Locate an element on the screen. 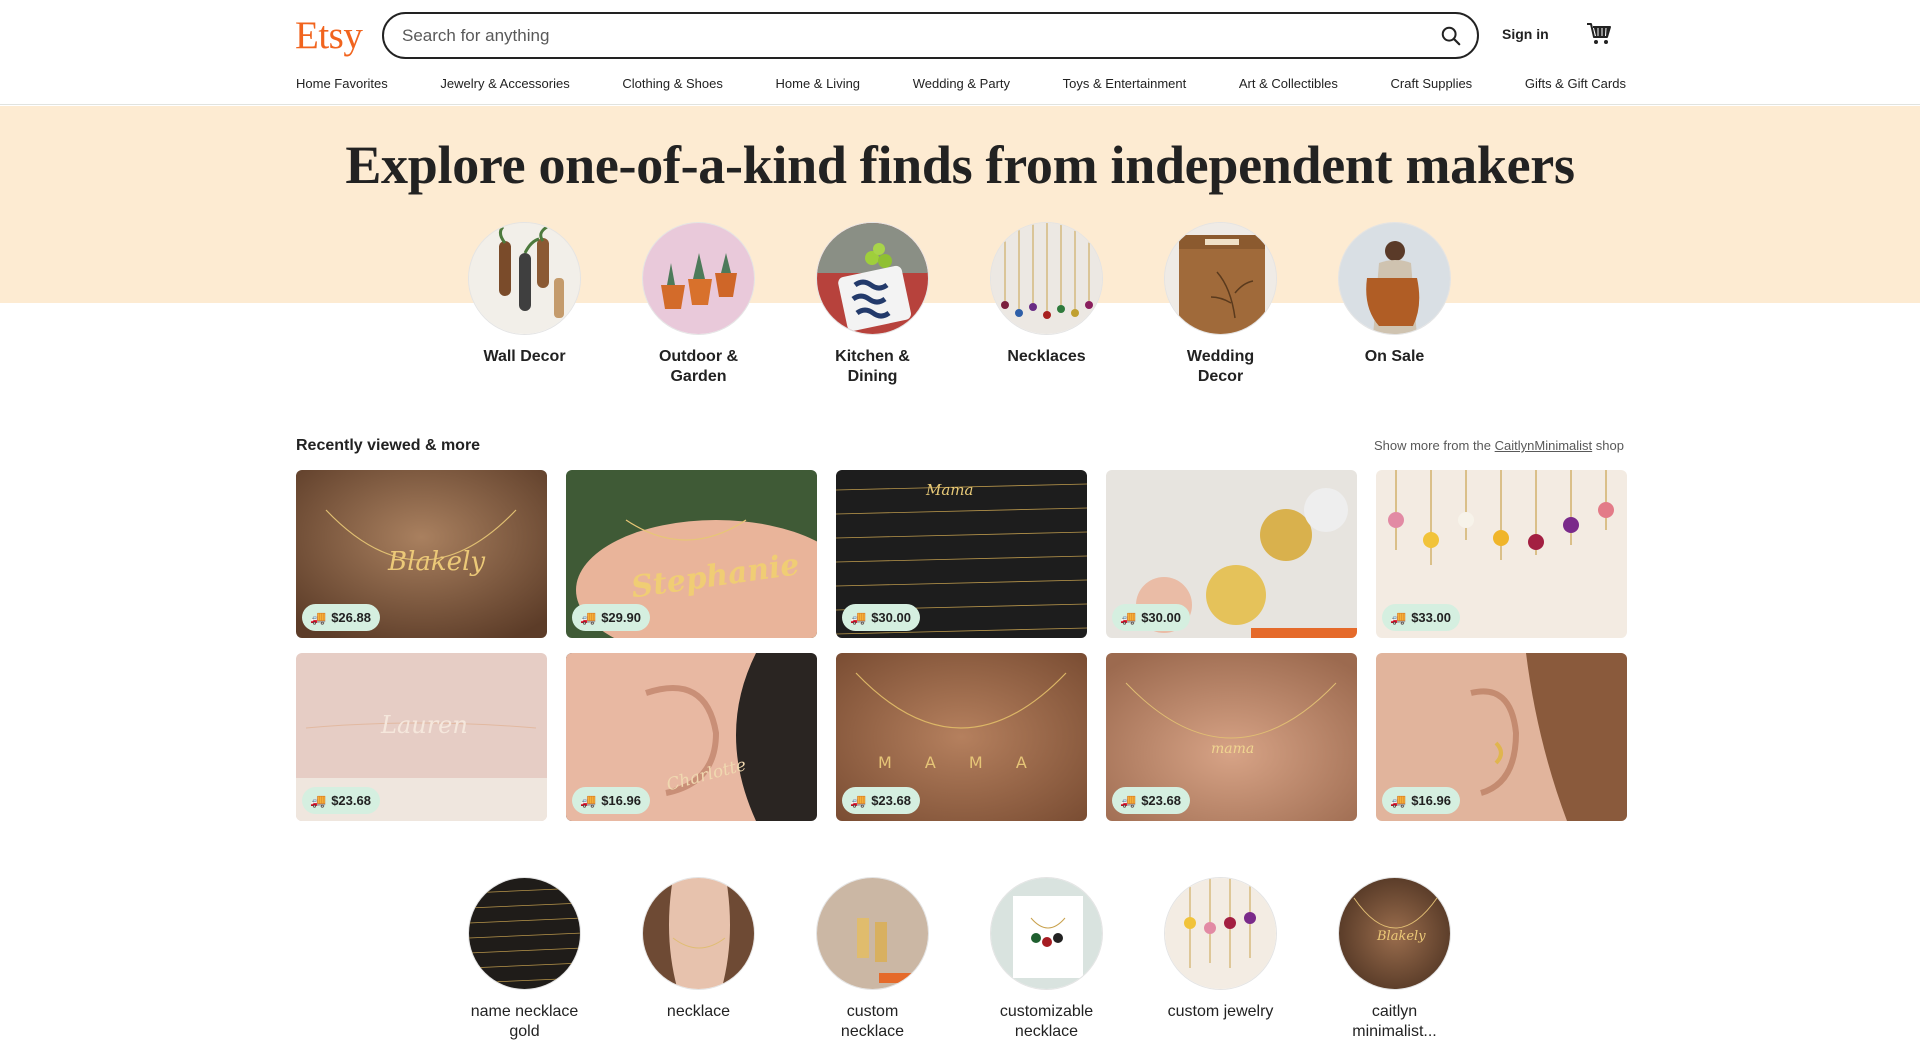  product-card: 🚚 $16.96 is located at coordinates (1501, 737).